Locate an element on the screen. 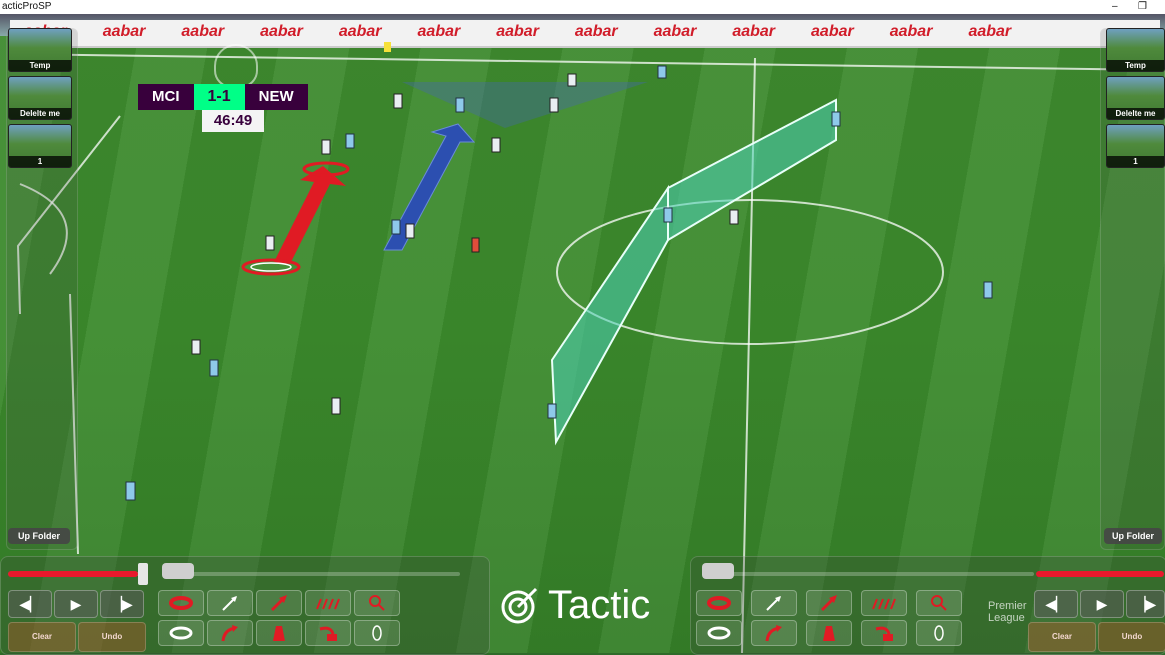 The image size is (1165, 655). away-team: NEW is located at coordinates (276, 97).